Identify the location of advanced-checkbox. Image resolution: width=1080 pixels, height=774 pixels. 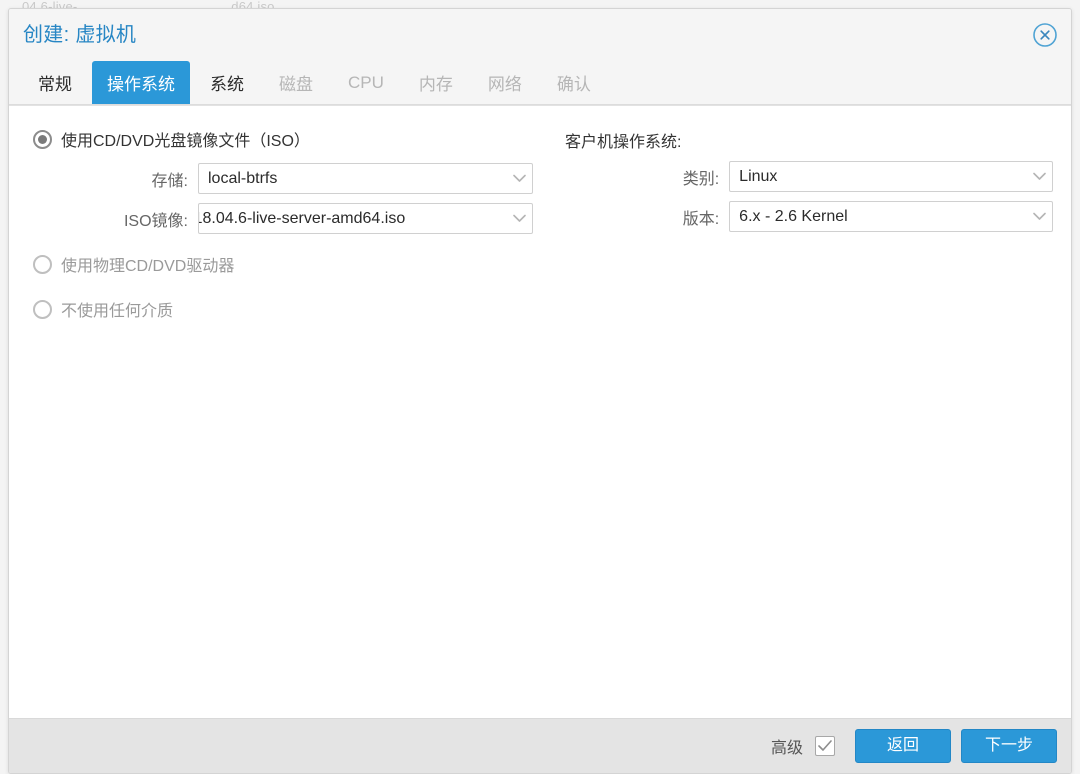
(825, 746).